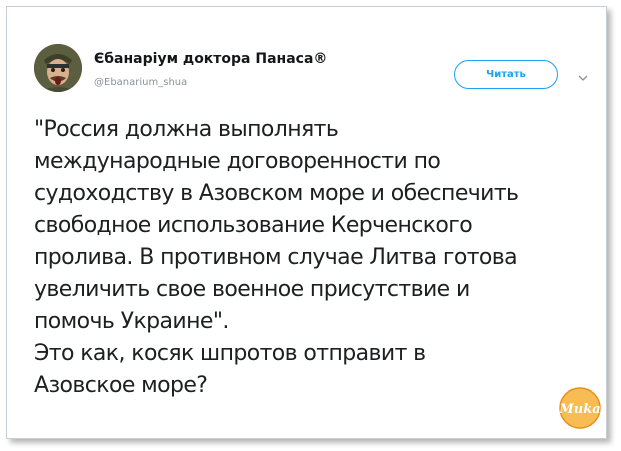 The height and width of the screenshot is (451, 621). What do you see at coordinates (506, 74) in the screenshot?
I see `follow-button: Читать` at bounding box center [506, 74].